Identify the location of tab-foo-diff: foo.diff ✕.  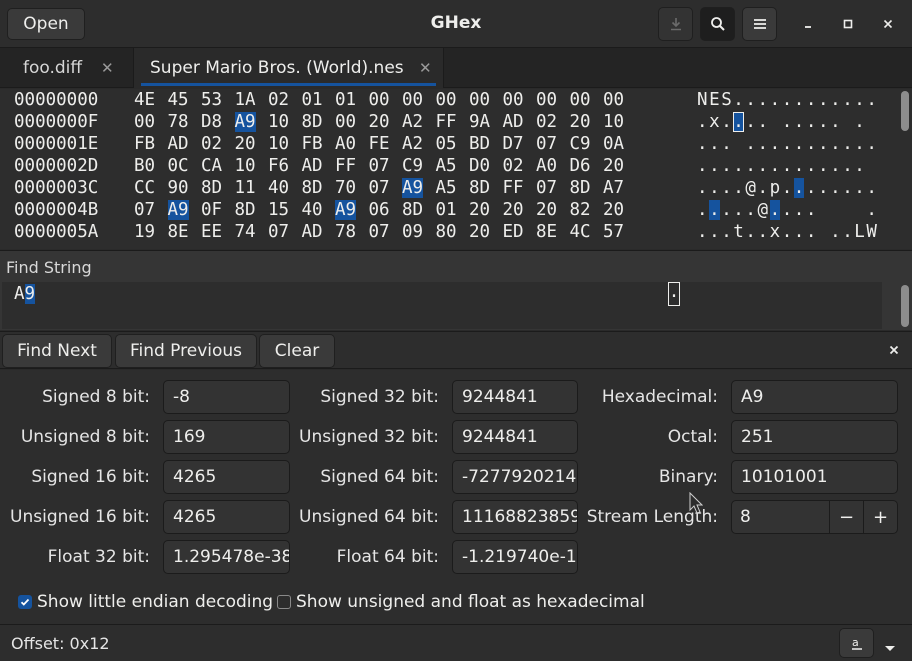
(66, 68).